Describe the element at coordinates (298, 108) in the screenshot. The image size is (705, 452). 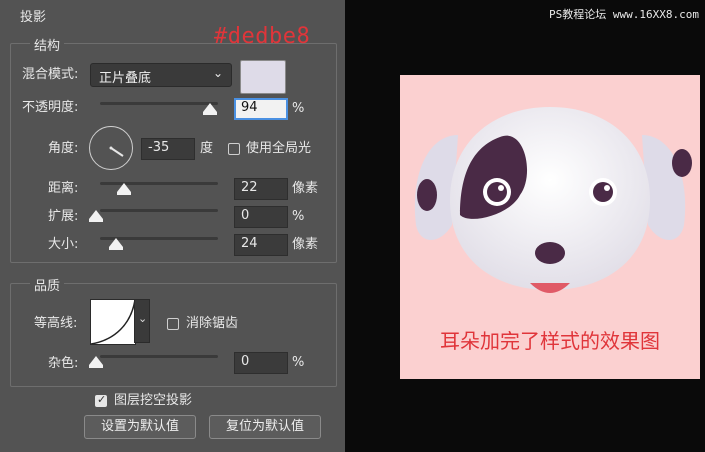
I see `opacity-unit: %` at that location.